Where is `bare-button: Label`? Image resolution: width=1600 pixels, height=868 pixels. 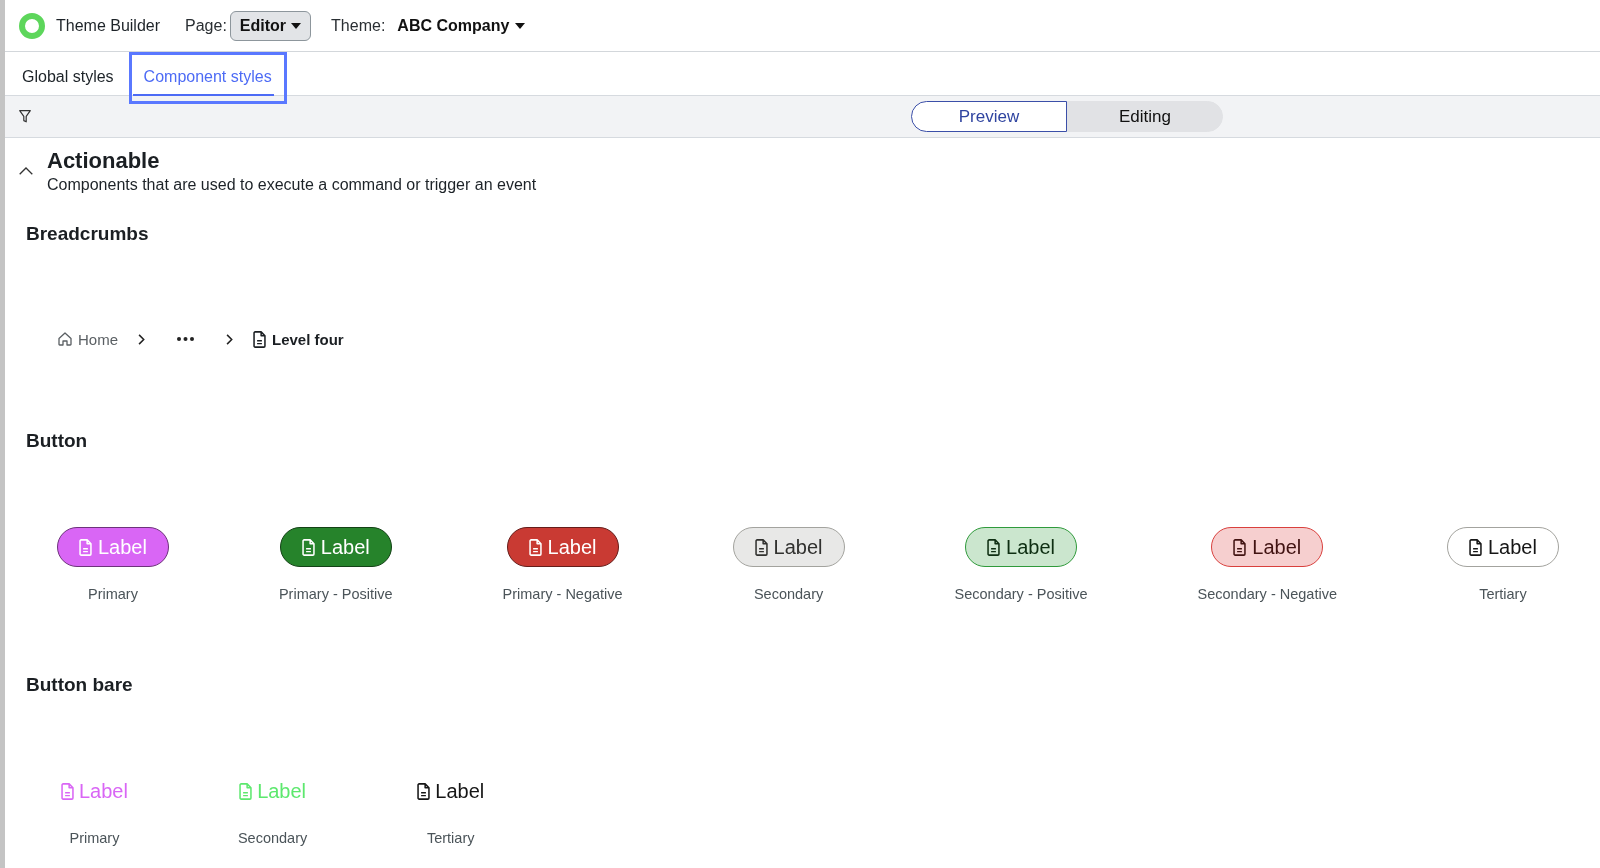 bare-button: Label is located at coordinates (451, 791).